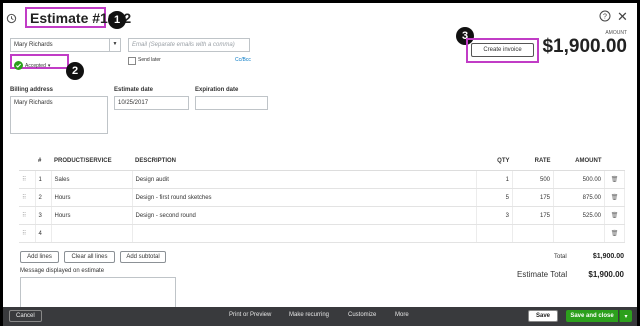 The image size is (640, 326). I want to click on row-amount, so click(579, 233).